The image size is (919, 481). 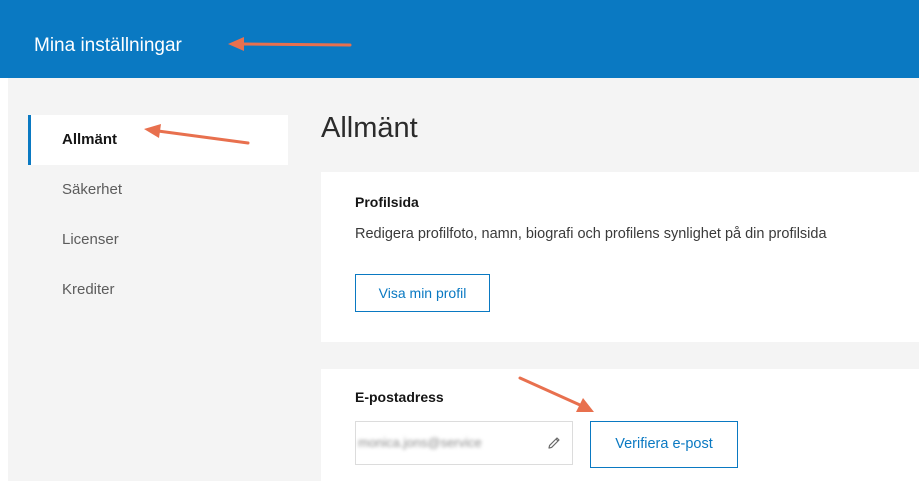 I want to click on email-heading: E-postadress, so click(x=399, y=397).